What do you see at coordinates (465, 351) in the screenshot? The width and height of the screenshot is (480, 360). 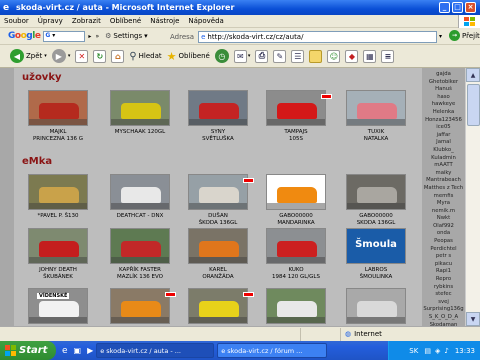 I see `clock: 13:33` at bounding box center [465, 351].